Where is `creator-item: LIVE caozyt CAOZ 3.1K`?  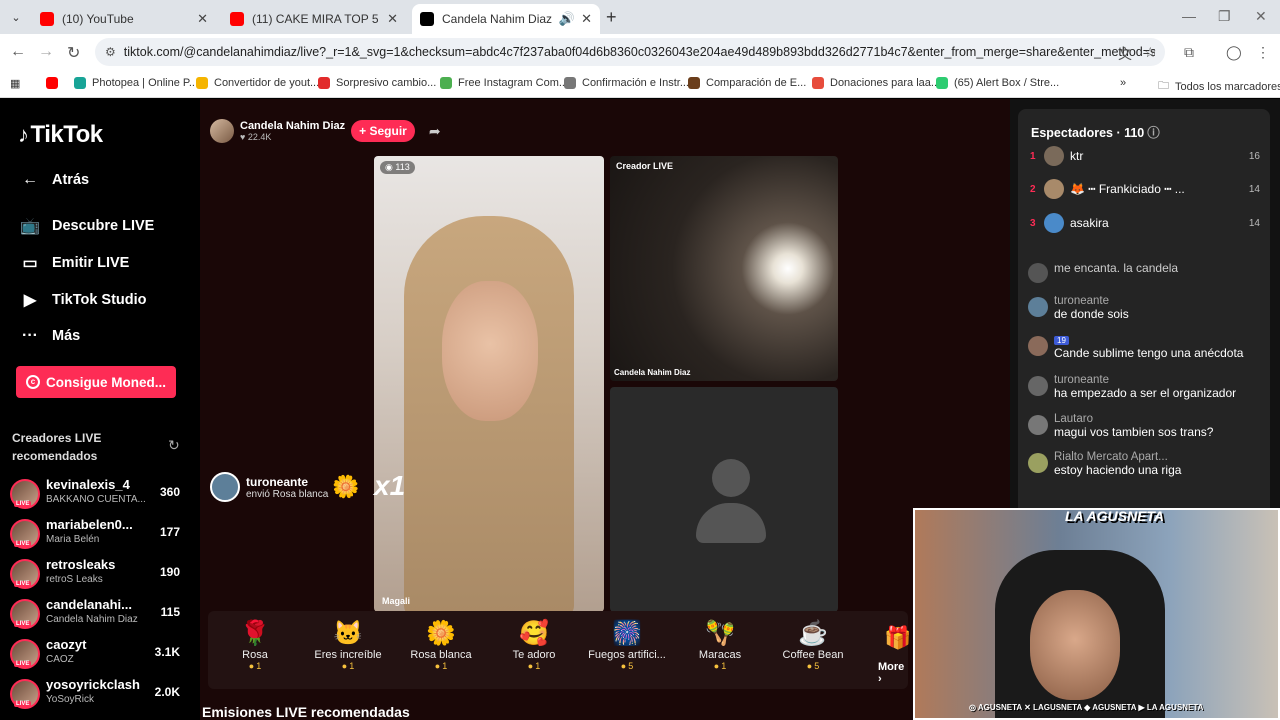
creator-item: LIVE caozyt CAOZ 3.1K is located at coordinates (97, 655).